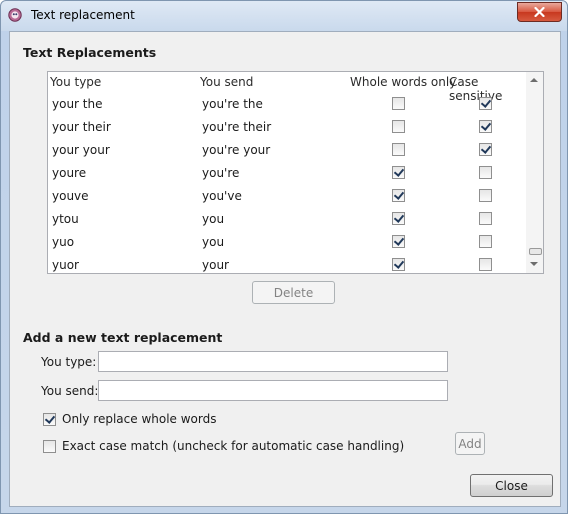 Image resolution: width=568 pixels, height=514 pixels. What do you see at coordinates (76, 82) in the screenshot?
I see `column-you-type: You type` at bounding box center [76, 82].